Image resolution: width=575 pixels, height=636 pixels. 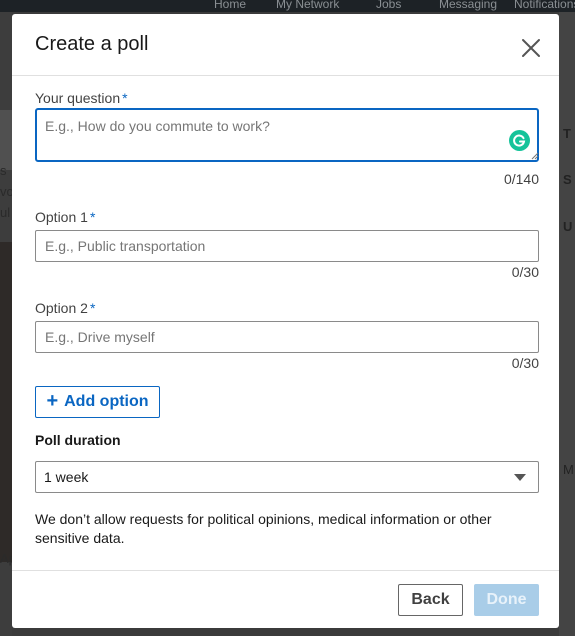 What do you see at coordinates (430, 600) in the screenshot?
I see `back-button: Back` at bounding box center [430, 600].